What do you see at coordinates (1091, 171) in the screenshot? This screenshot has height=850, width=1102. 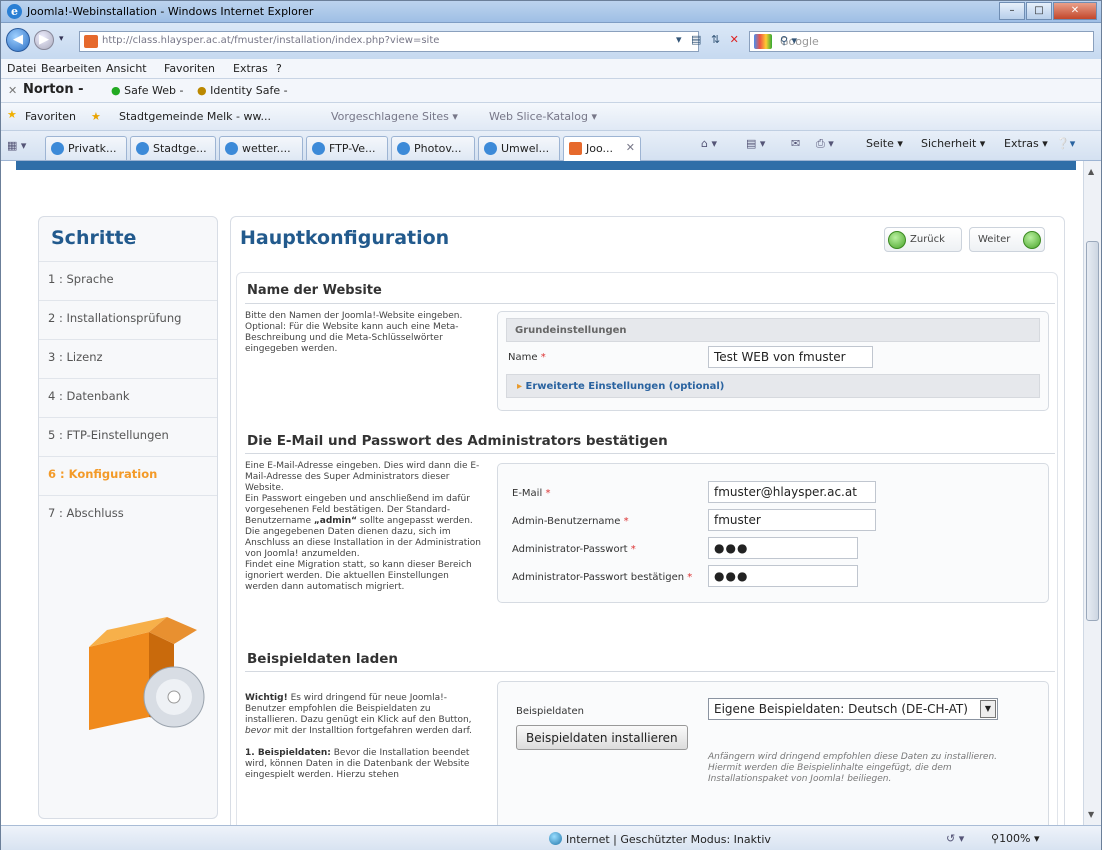 I see `scroll-up-icon: ▲` at bounding box center [1091, 171].